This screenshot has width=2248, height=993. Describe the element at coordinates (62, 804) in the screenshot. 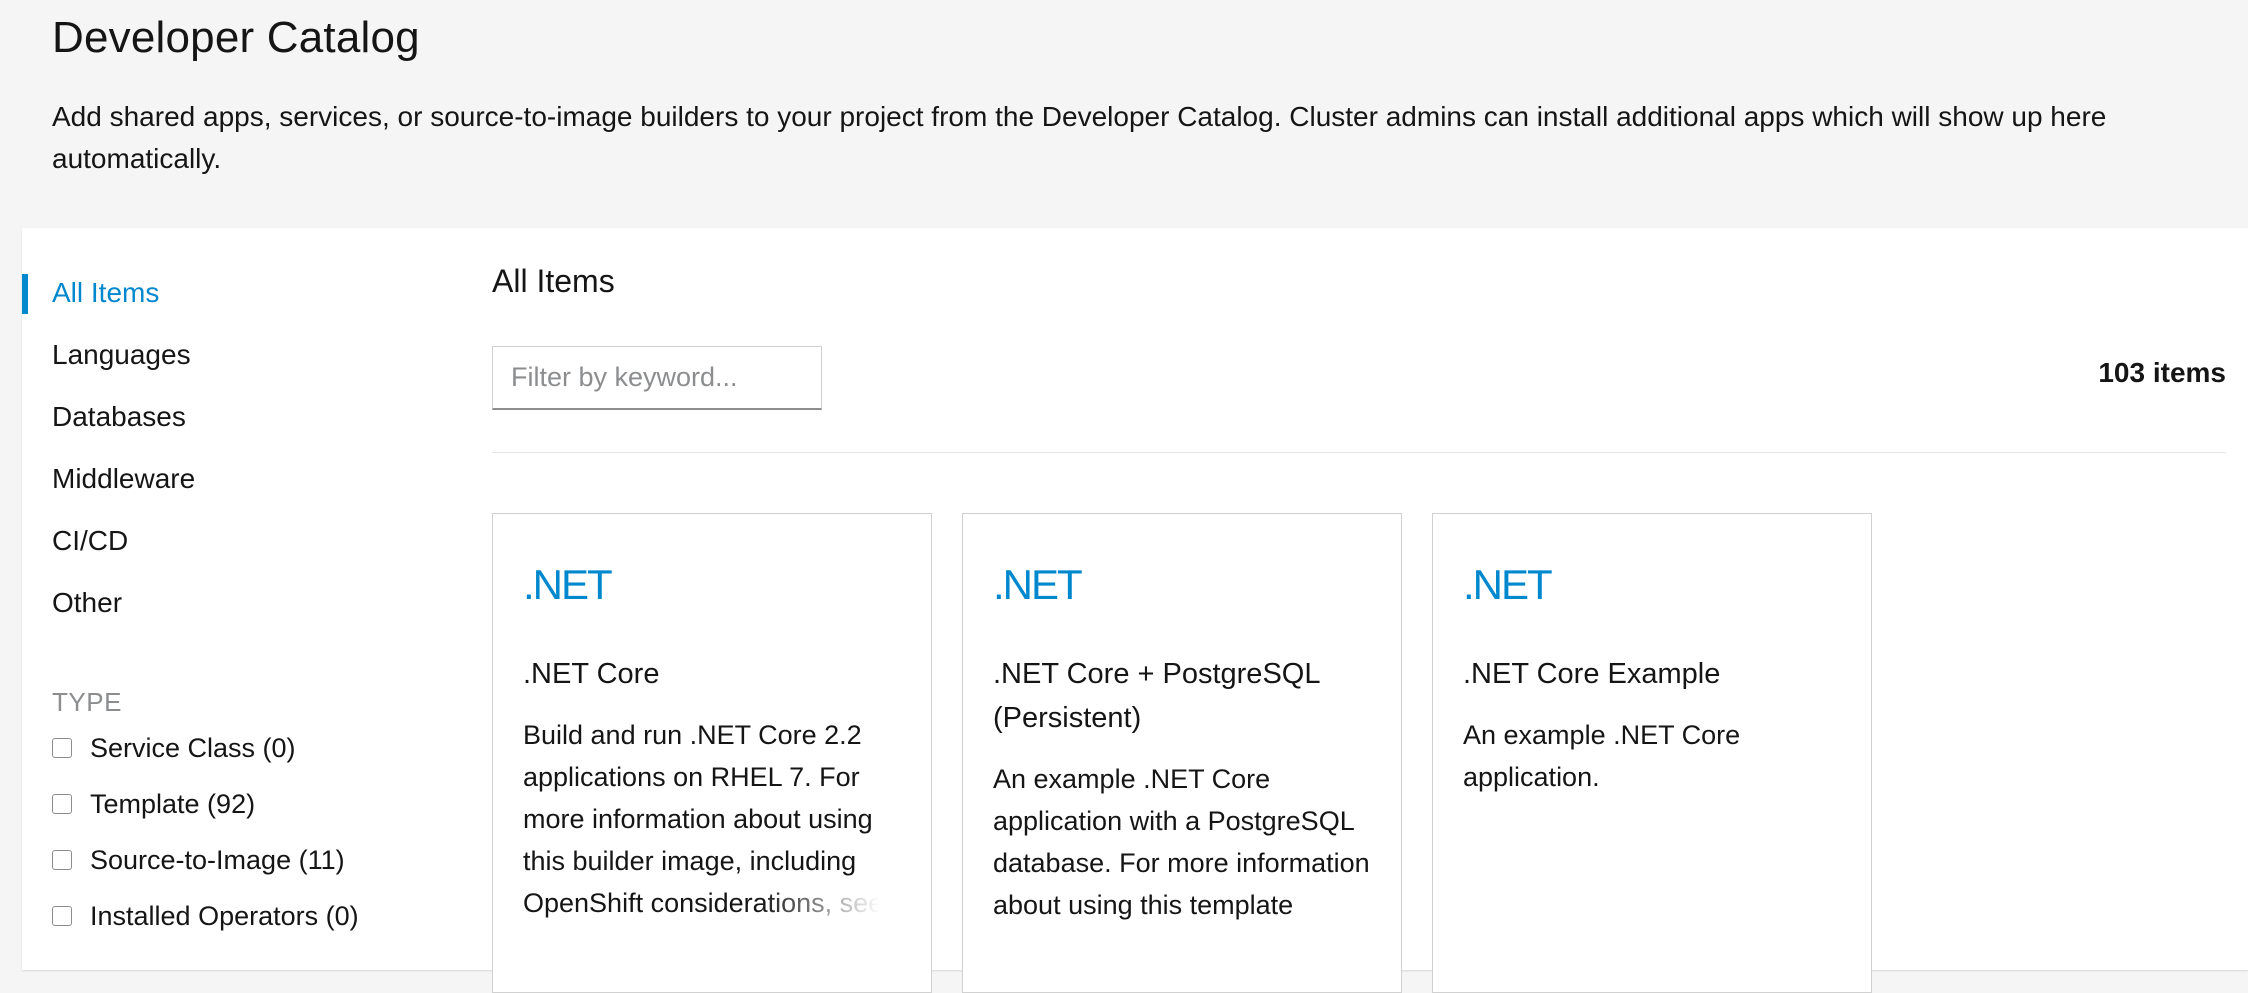

I see `template-checkbox` at that location.